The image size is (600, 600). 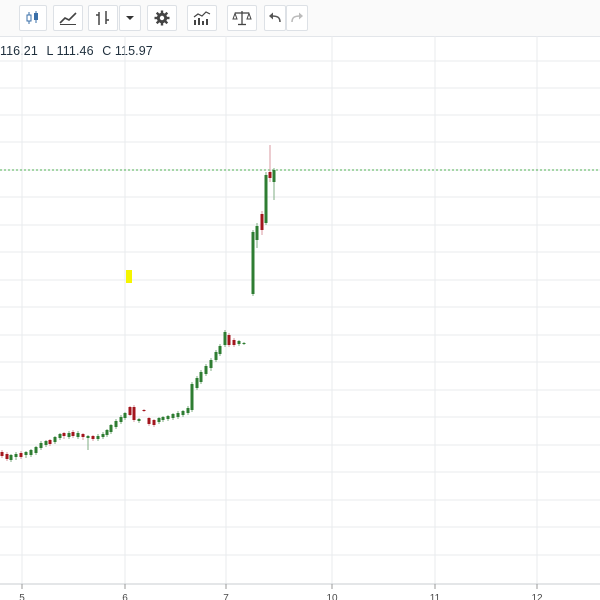 I want to click on undo-icon, so click(x=275, y=17).